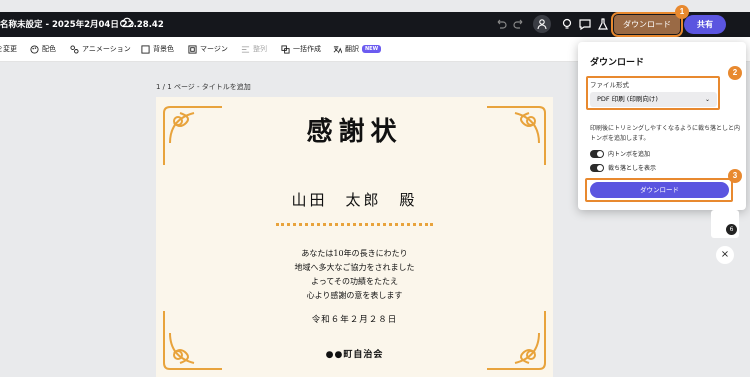 The image size is (750, 377). I want to click on callout-badge-1: 1, so click(682, 12).